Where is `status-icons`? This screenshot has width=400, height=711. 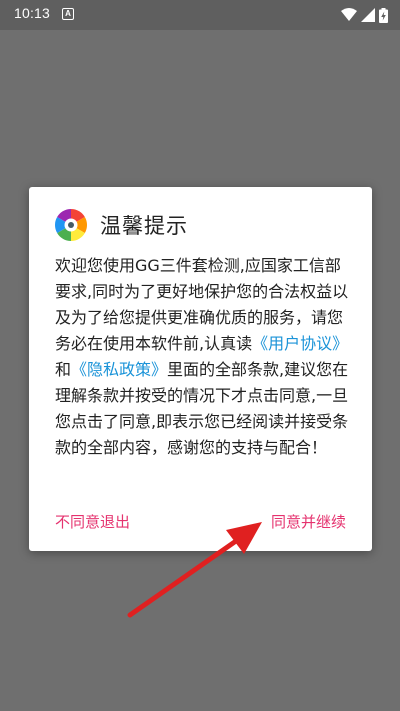 status-icons is located at coordinates (364, 15).